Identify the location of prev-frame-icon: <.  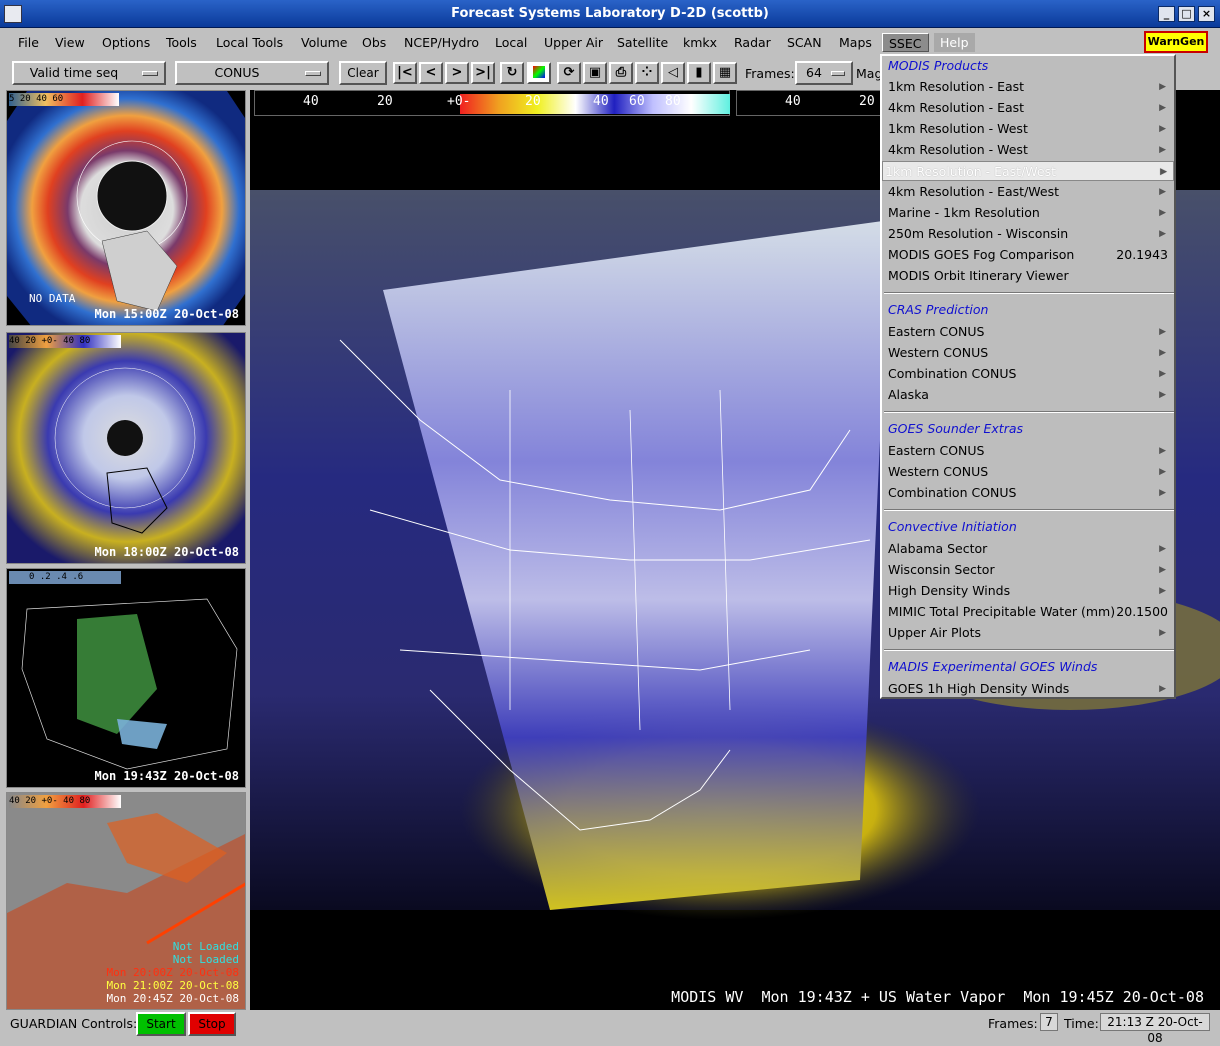
(431, 73).